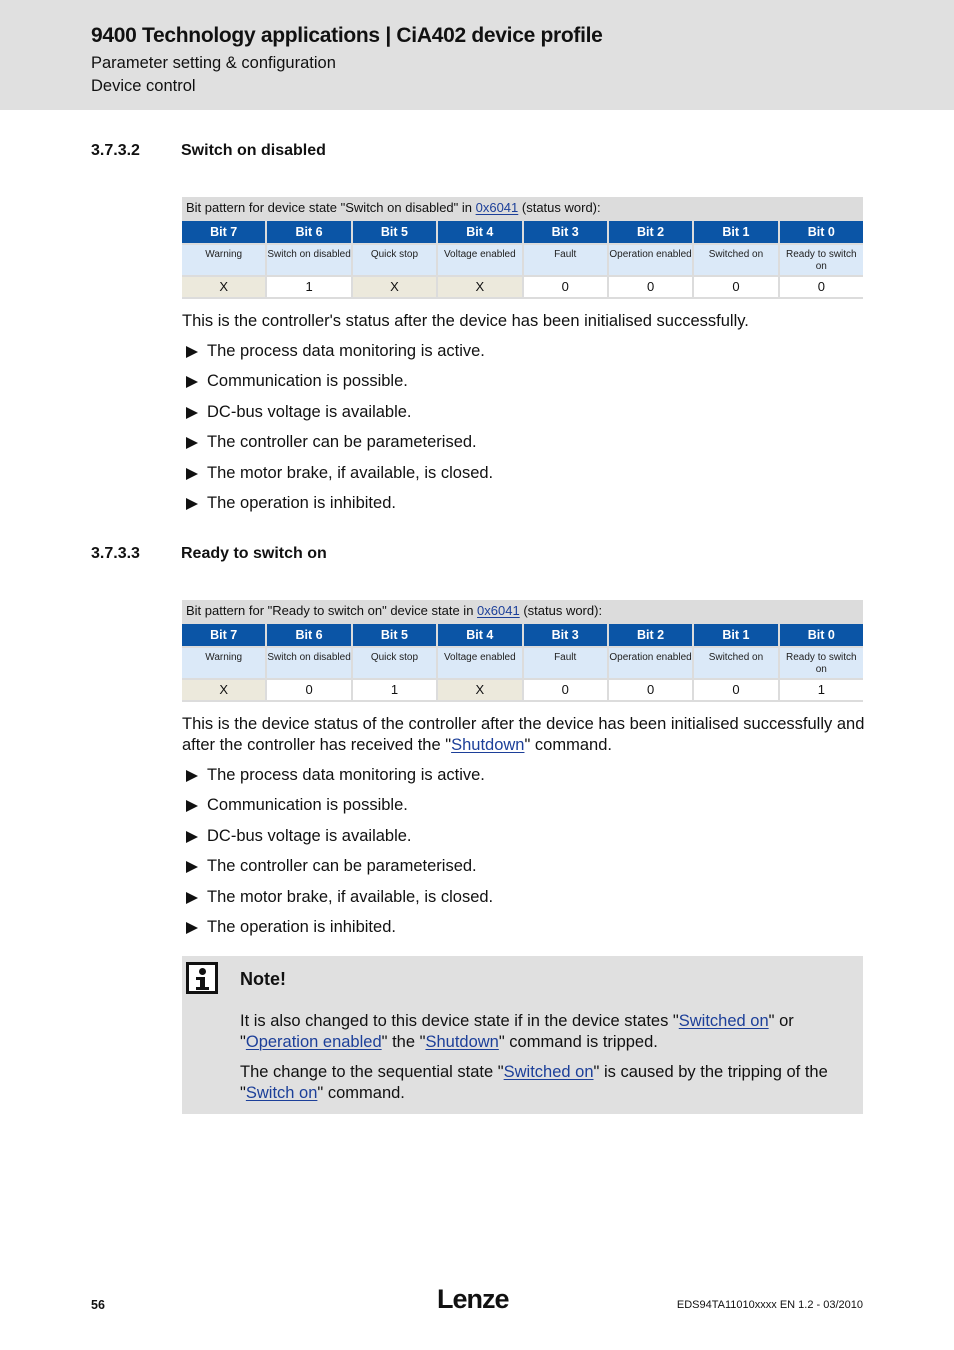 This screenshot has width=954, height=1350. What do you see at coordinates (650, 260) in the screenshot?
I see `bit-description: Operation enabled` at bounding box center [650, 260].